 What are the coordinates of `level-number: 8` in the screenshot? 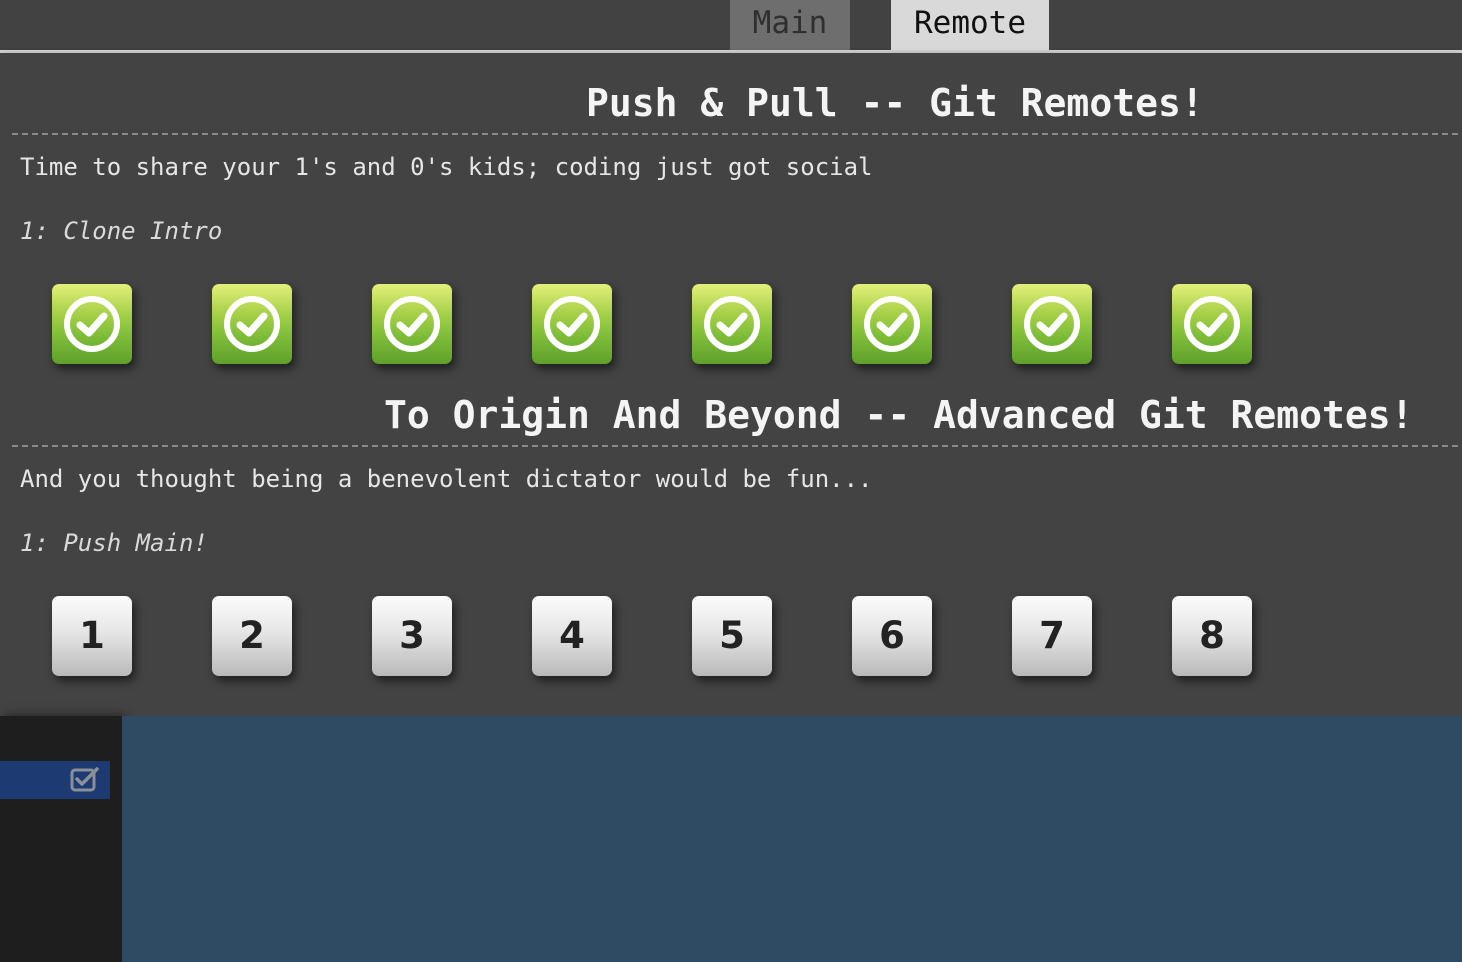 It's located at (1212, 635).